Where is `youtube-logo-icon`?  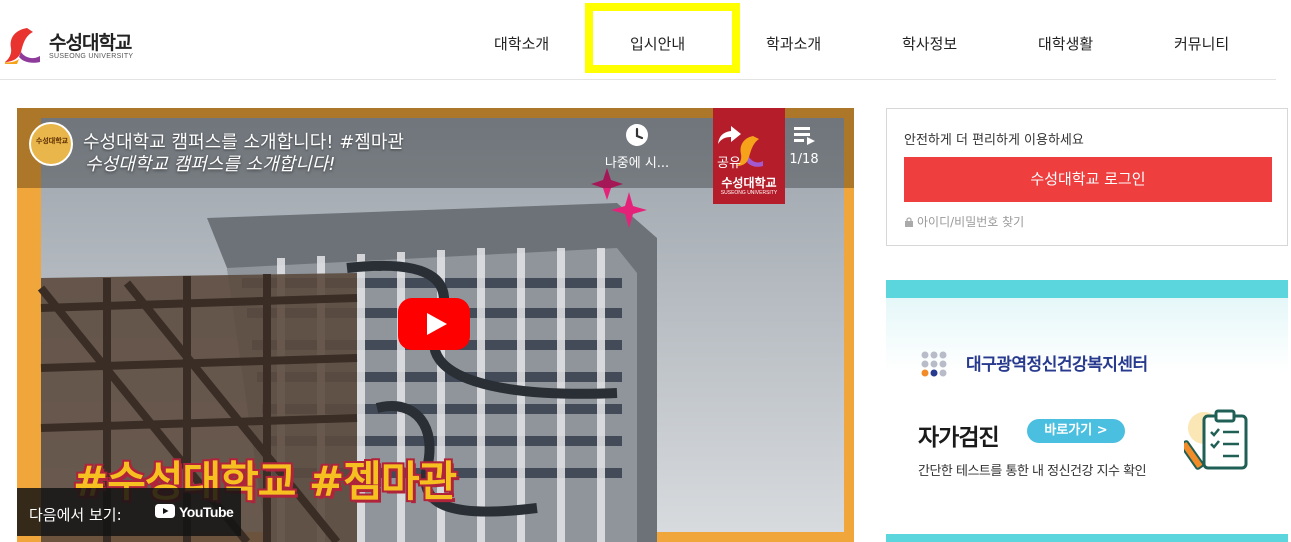
youtube-logo-icon is located at coordinates (165, 511).